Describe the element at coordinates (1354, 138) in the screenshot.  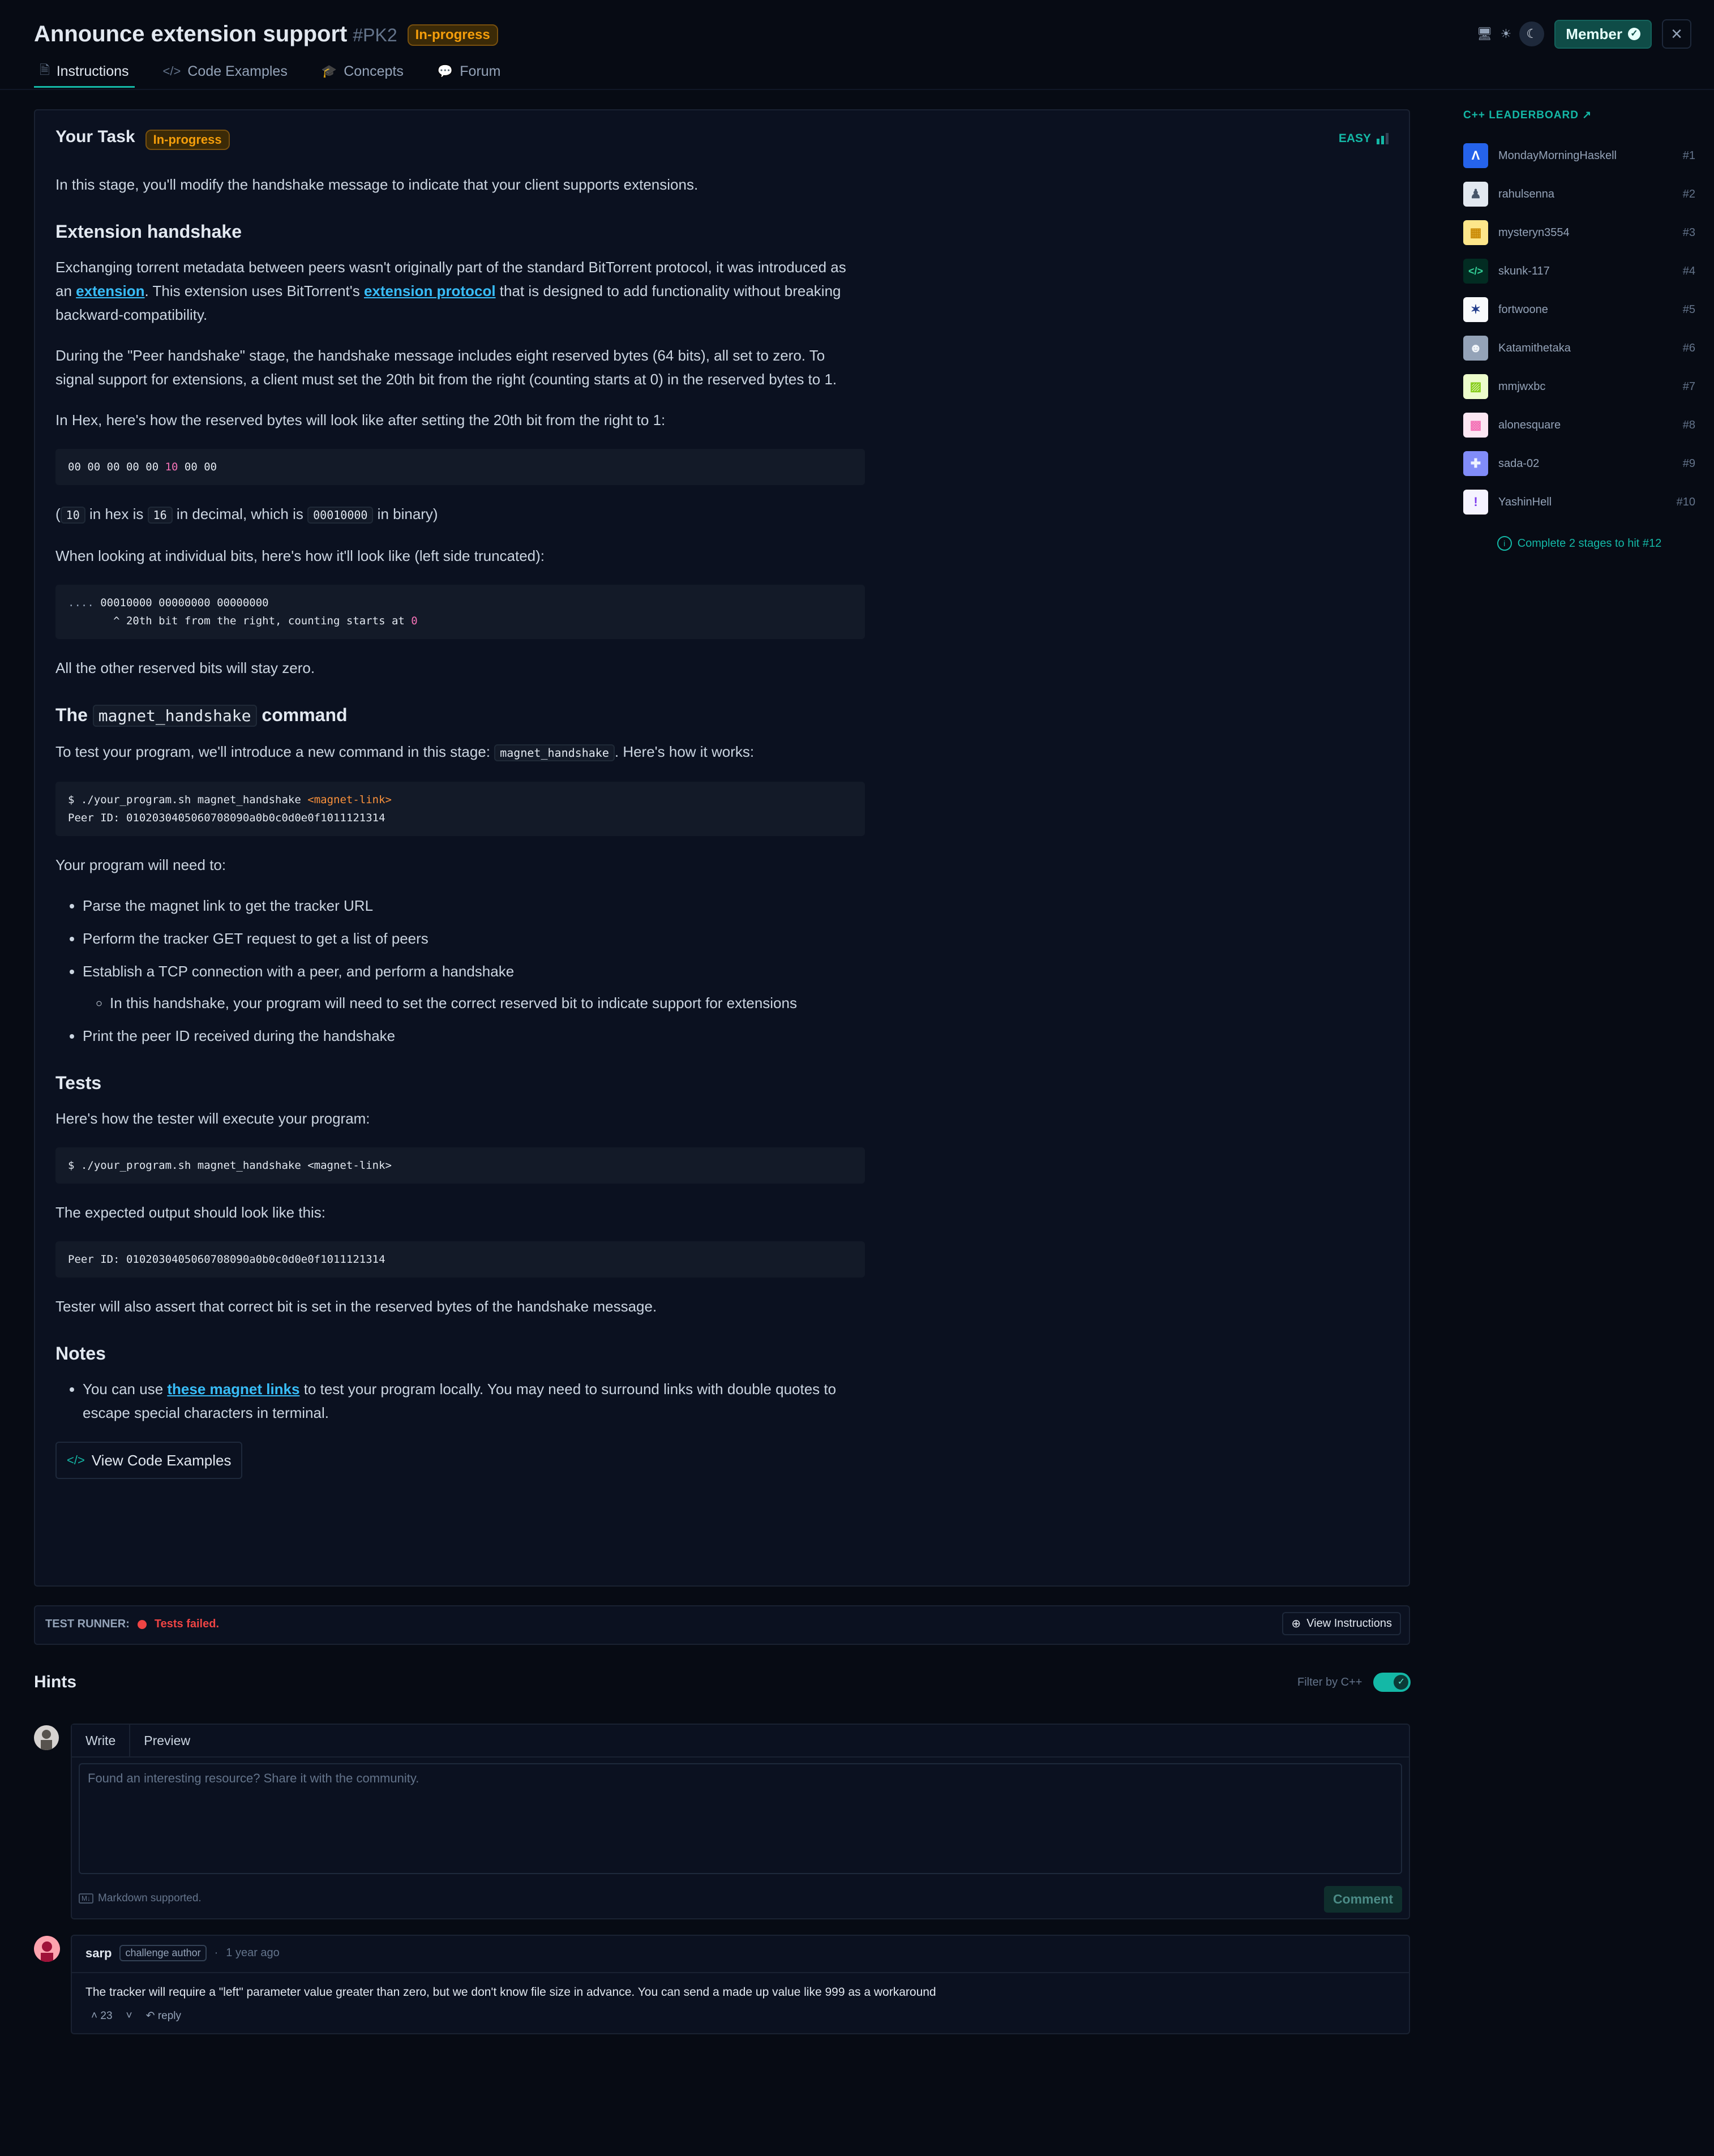
I see `difficulty-label: EASY` at that location.